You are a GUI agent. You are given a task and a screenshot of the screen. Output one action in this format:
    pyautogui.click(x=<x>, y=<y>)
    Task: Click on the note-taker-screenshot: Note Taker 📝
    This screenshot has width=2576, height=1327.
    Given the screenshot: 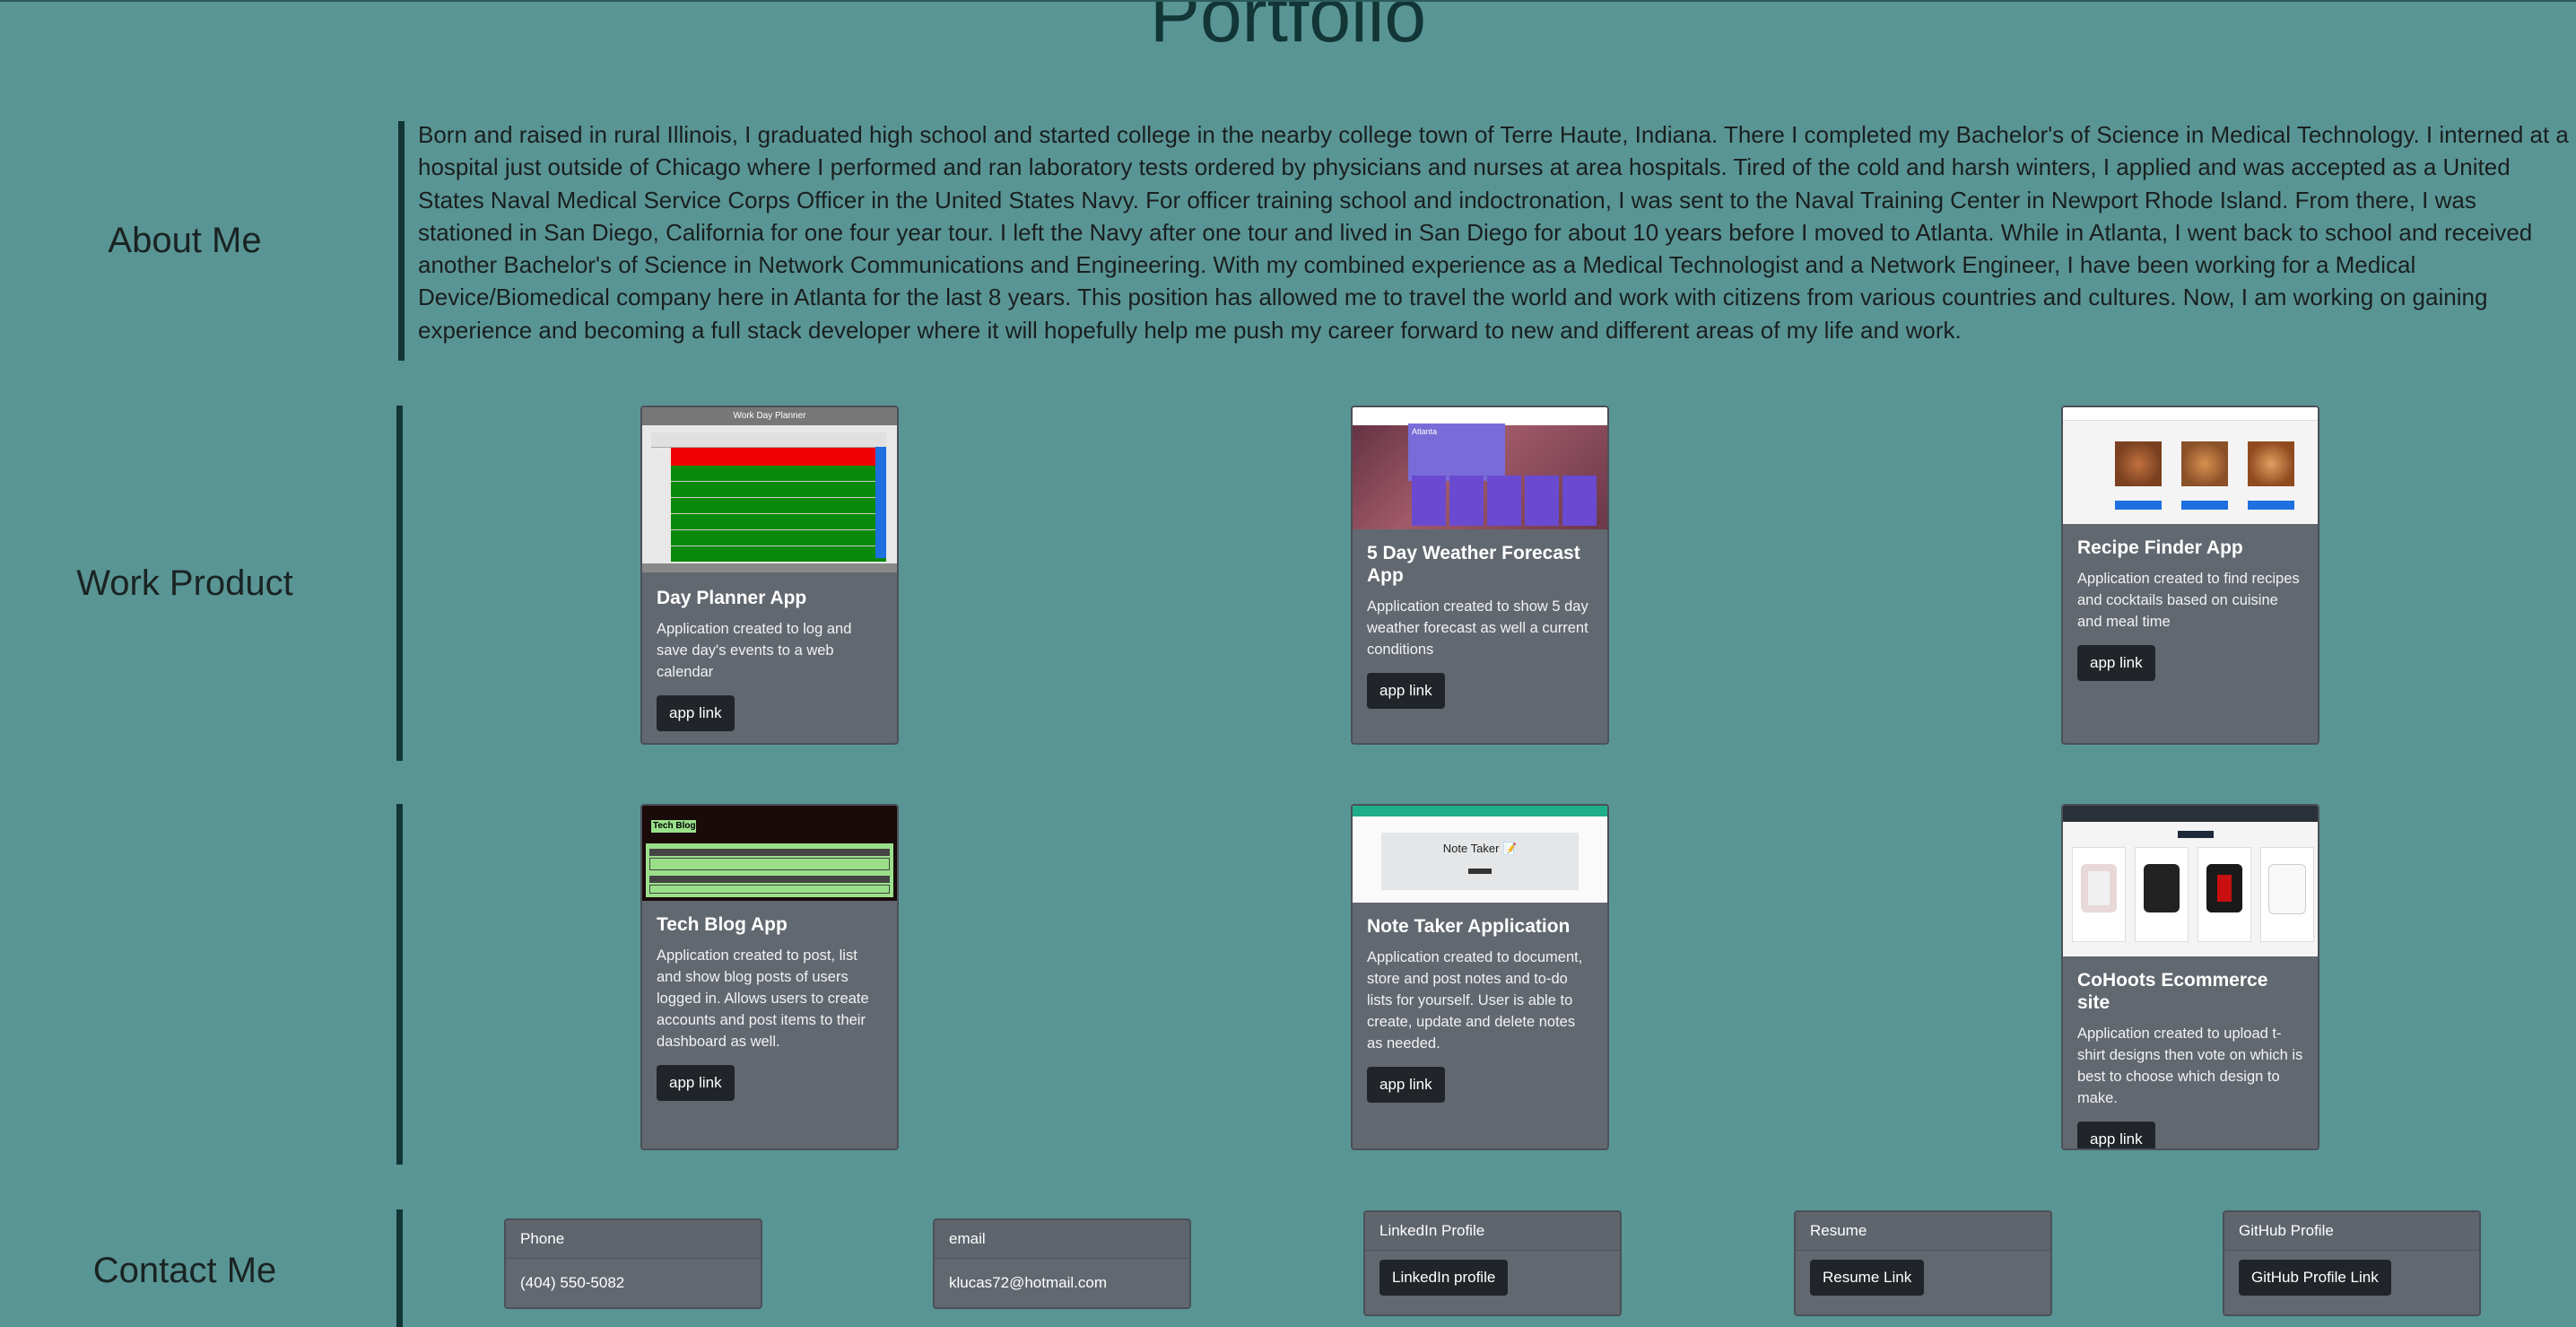 What is the action you would take?
    pyautogui.click(x=1480, y=854)
    